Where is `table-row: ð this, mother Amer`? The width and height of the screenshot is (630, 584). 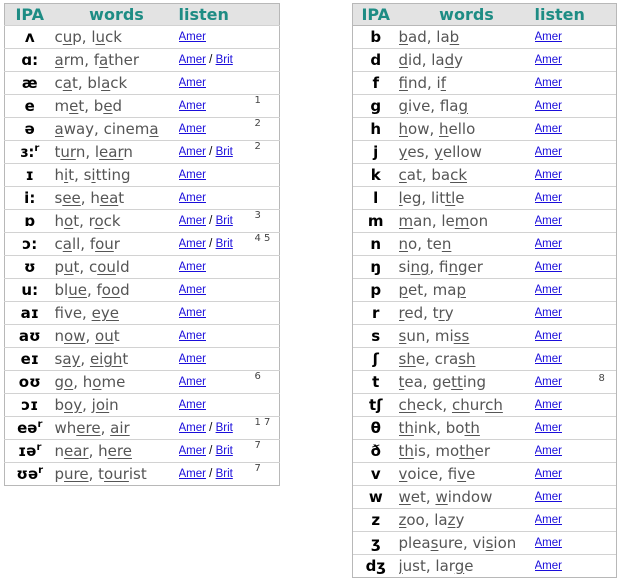
table-row: ð this, mother Amer is located at coordinates (484, 451).